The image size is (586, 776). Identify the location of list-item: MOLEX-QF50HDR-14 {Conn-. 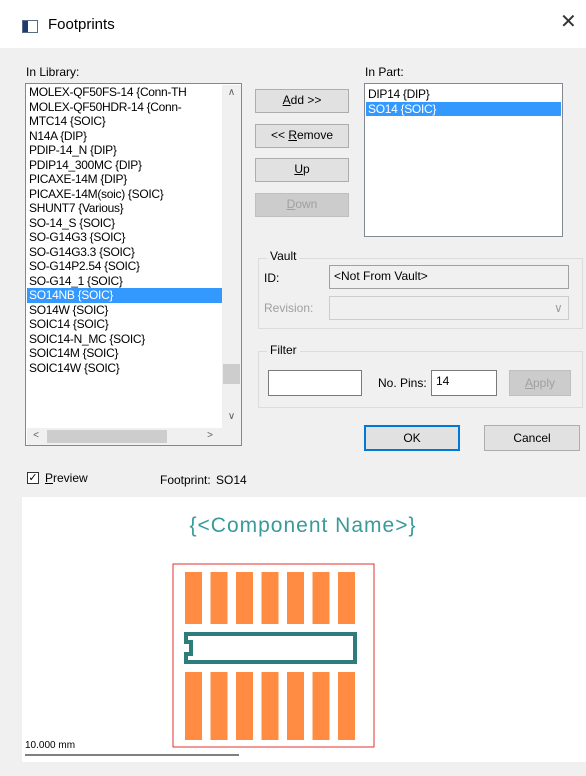
(124, 107).